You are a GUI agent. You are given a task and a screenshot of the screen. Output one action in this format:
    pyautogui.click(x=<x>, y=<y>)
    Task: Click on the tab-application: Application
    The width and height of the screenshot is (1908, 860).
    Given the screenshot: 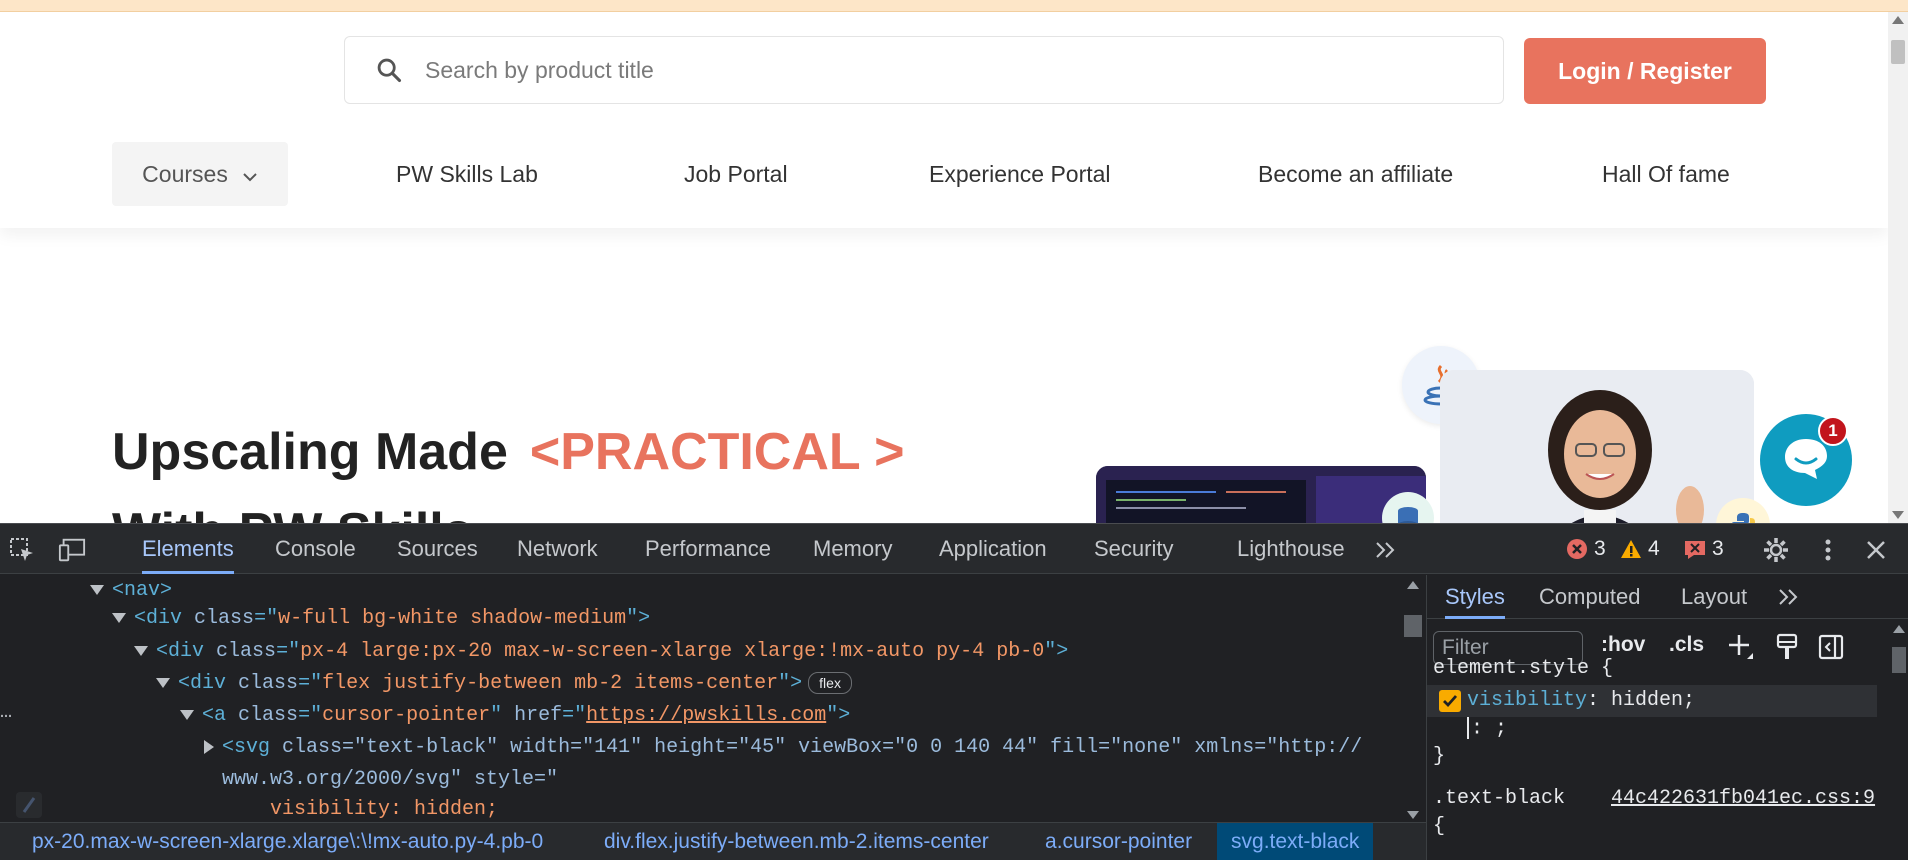 What is the action you would take?
    pyautogui.click(x=993, y=549)
    